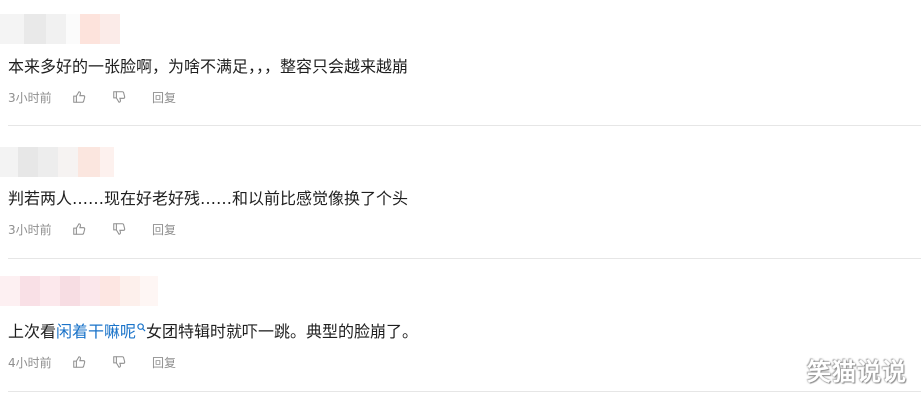 This screenshot has width=921, height=402. What do you see at coordinates (857, 372) in the screenshot?
I see `watermark: 笑猫说说` at bounding box center [857, 372].